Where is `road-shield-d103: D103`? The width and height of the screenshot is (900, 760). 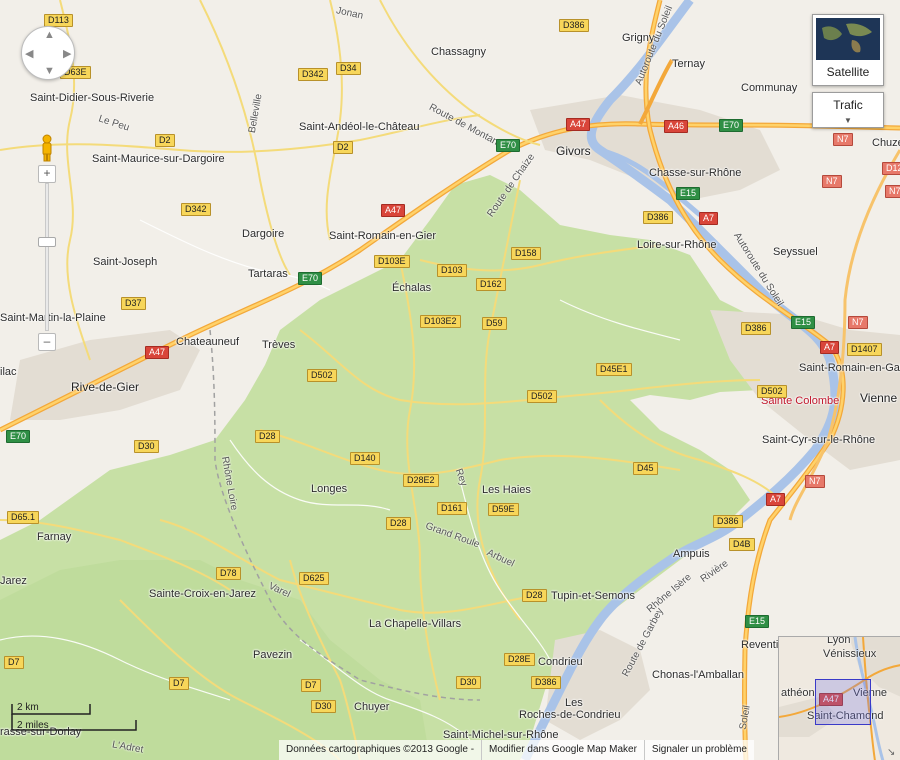
road-shield-d103: D103 is located at coordinates (452, 270).